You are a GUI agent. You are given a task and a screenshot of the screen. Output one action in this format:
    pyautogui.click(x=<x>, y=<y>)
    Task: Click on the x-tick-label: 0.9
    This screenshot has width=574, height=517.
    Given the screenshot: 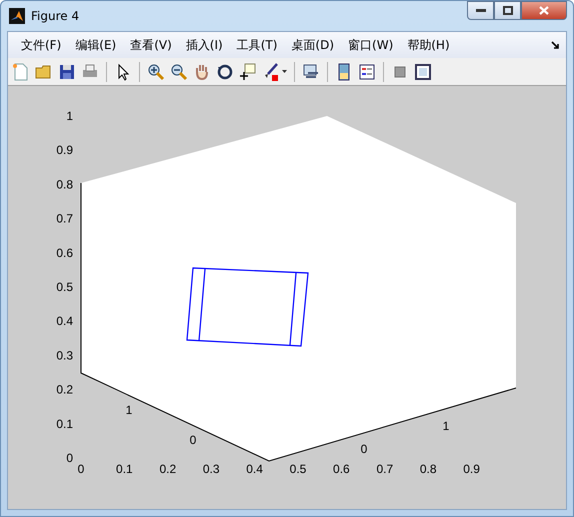 What is the action you would take?
    pyautogui.click(x=471, y=469)
    